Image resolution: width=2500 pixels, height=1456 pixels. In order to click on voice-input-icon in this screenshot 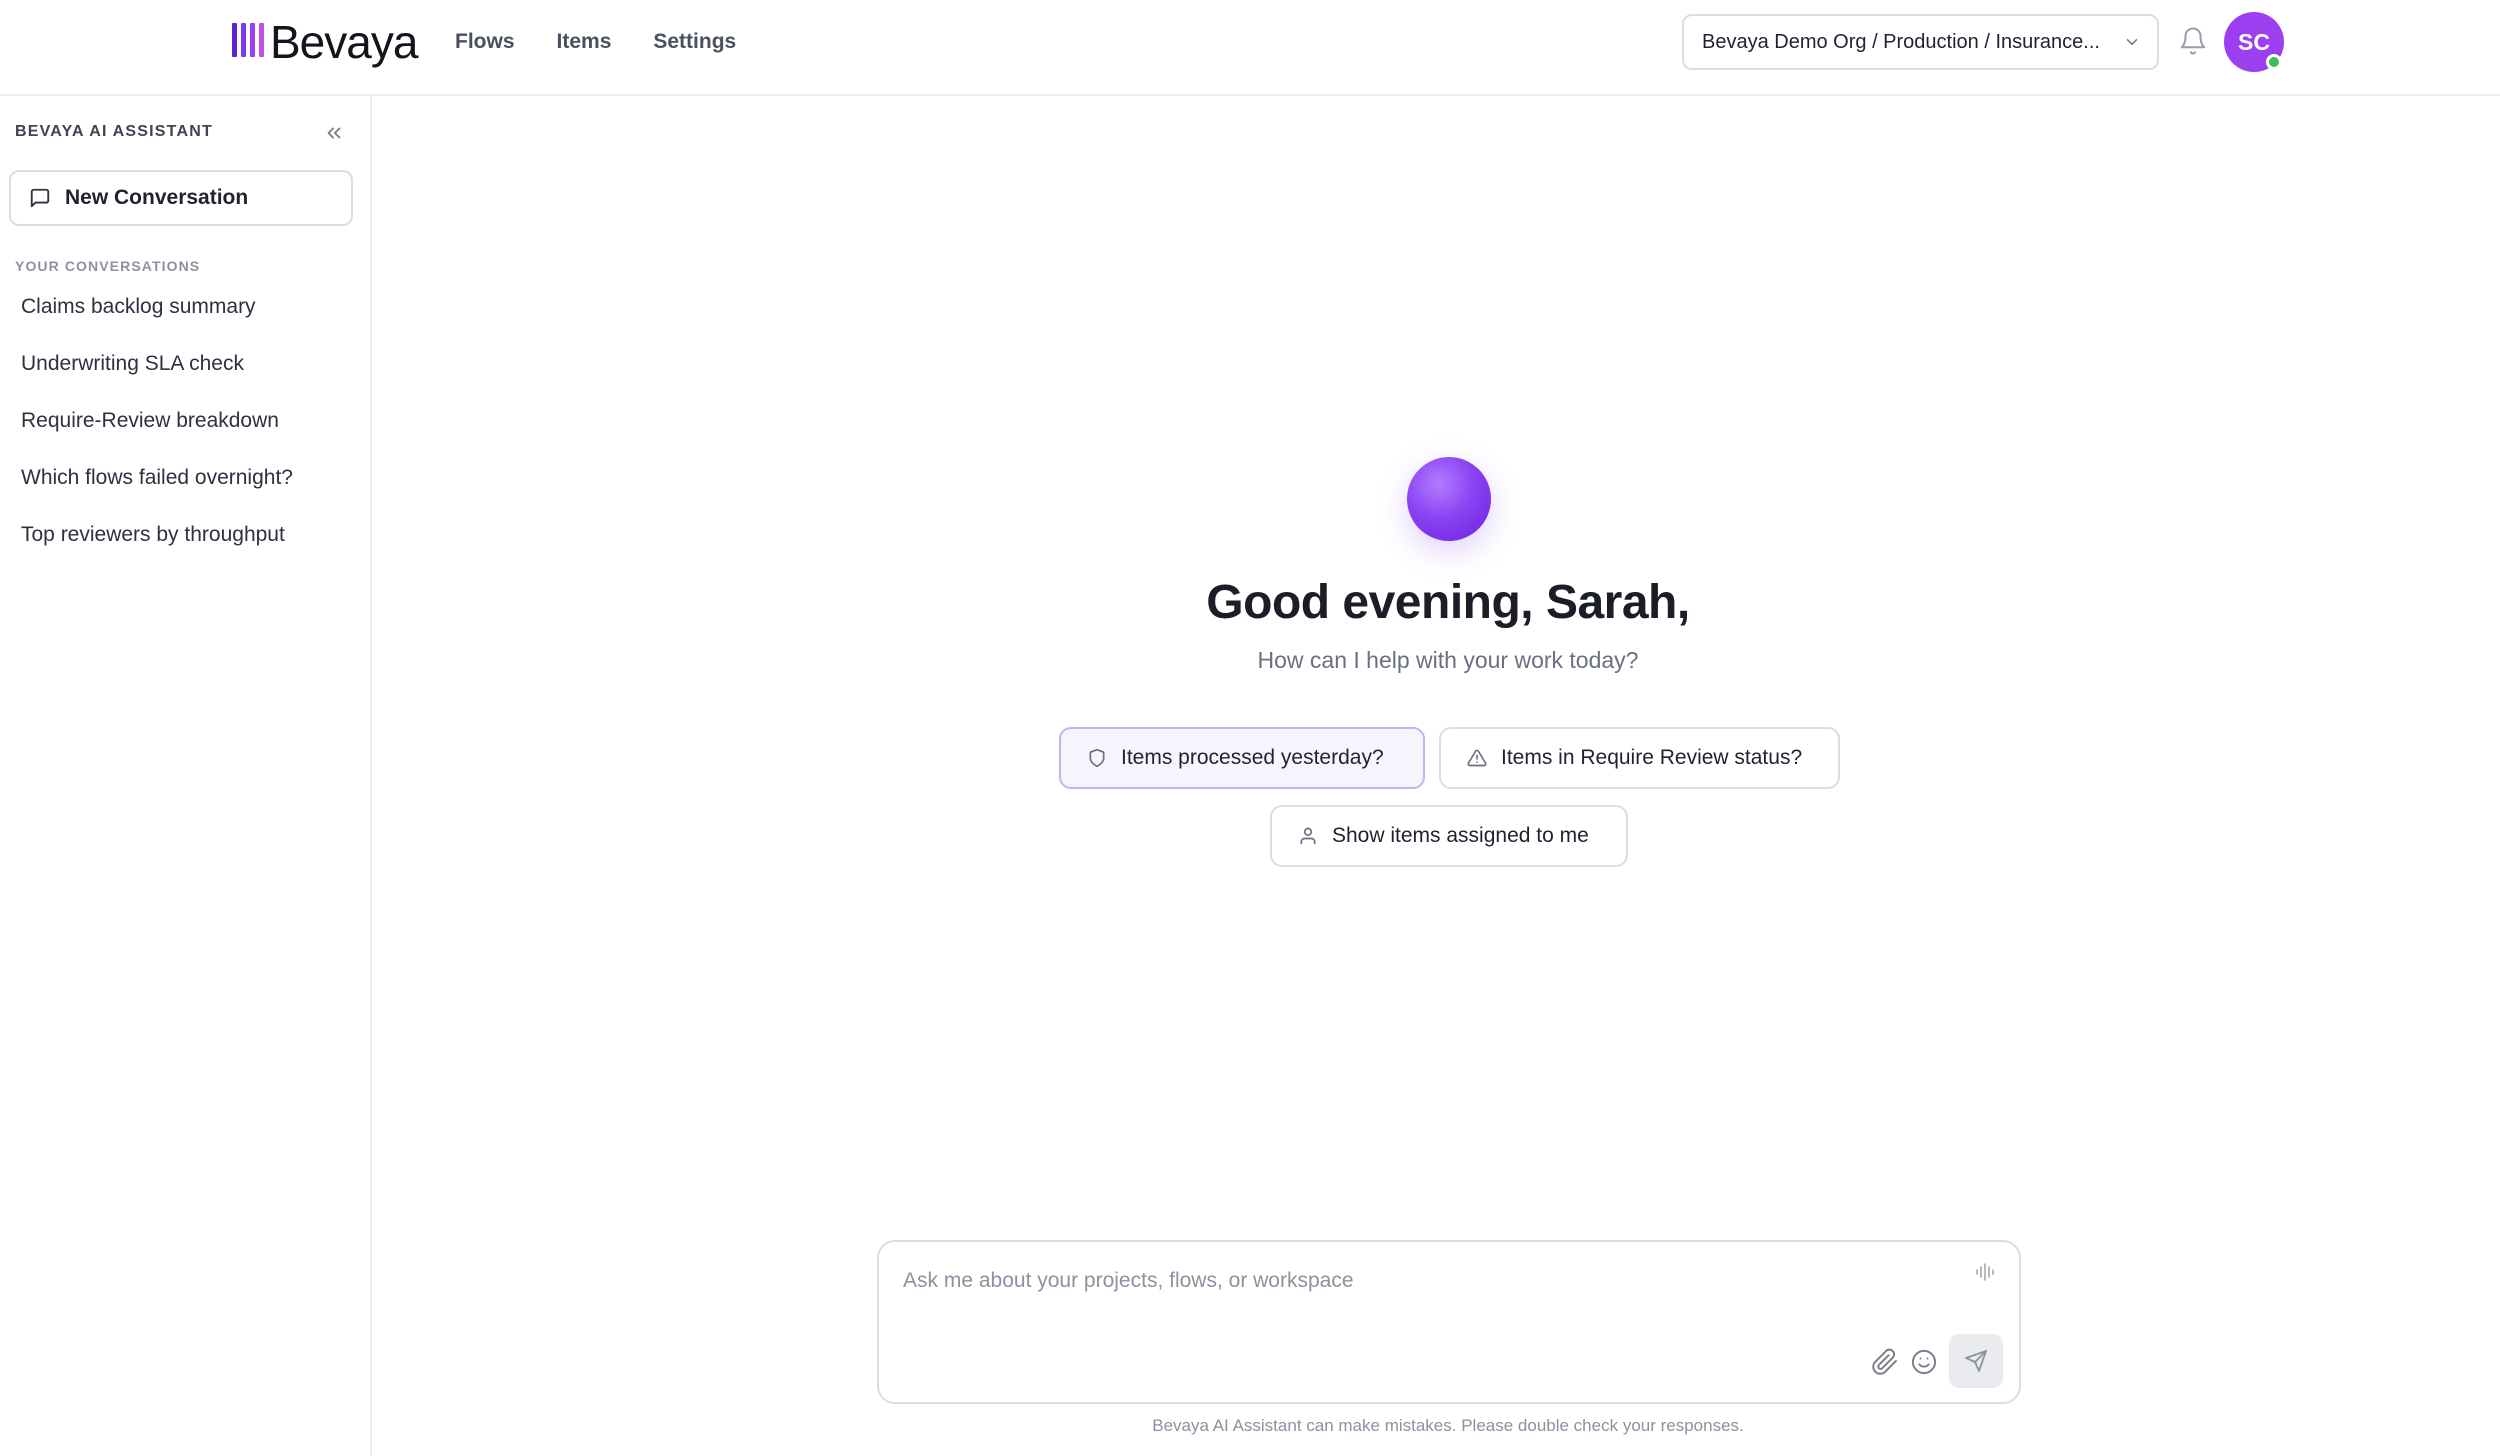, I will do `click(1985, 1272)`.